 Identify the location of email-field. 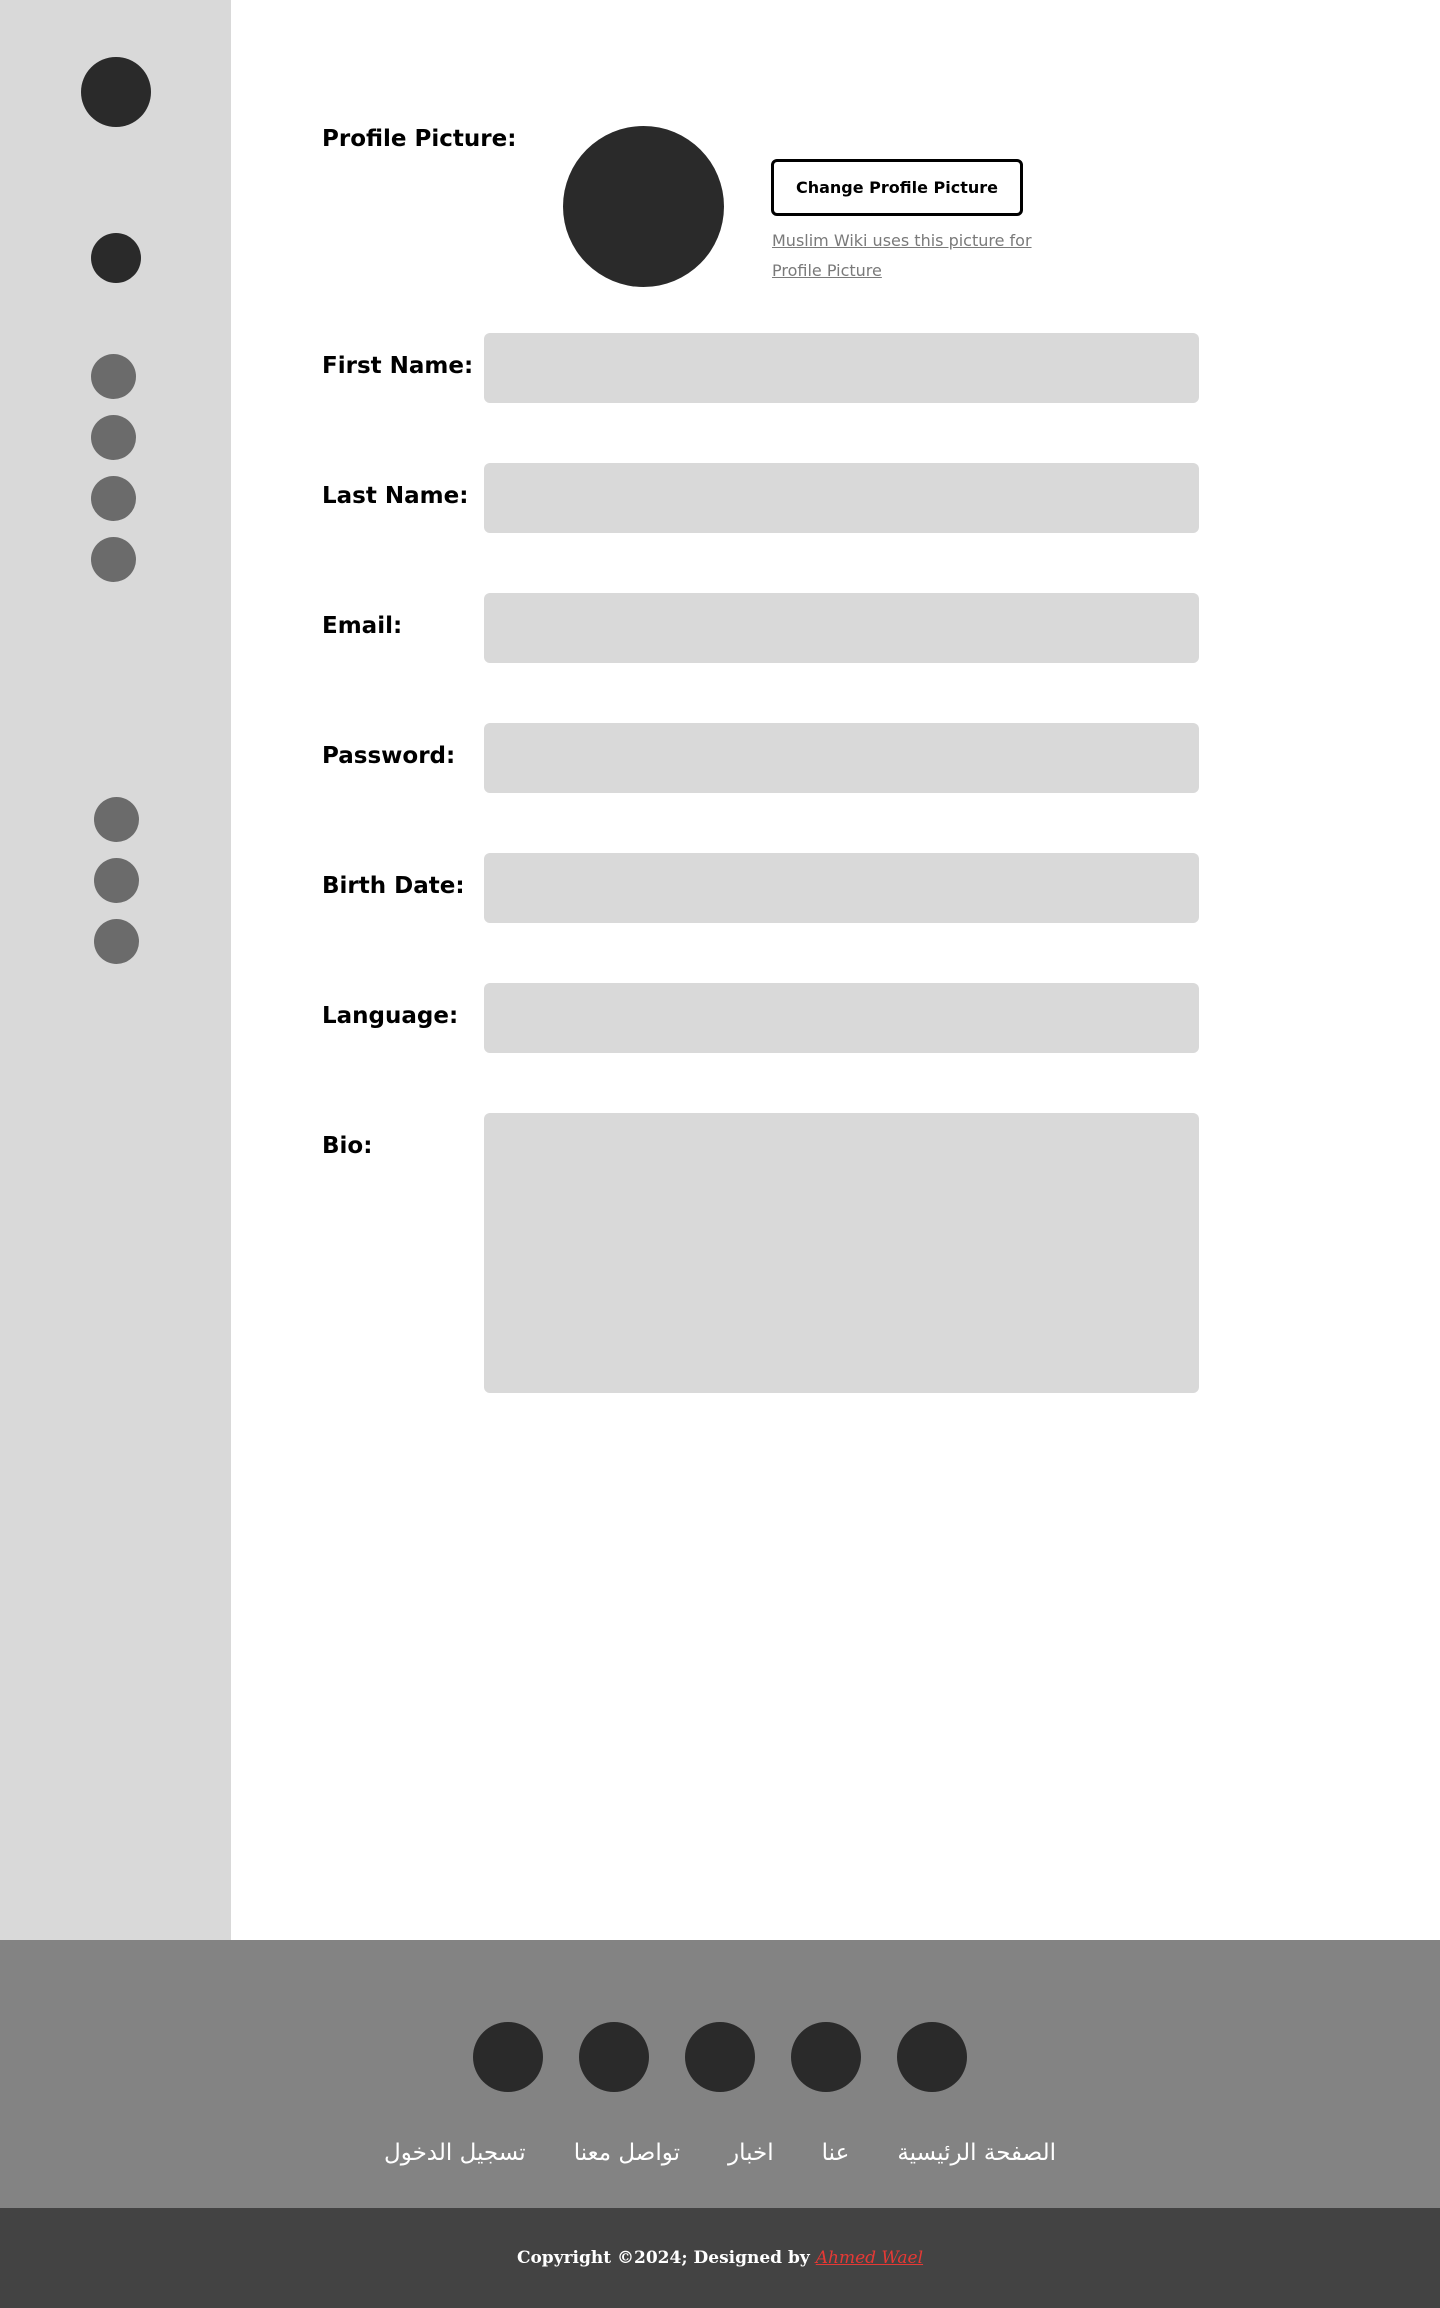
(841, 628).